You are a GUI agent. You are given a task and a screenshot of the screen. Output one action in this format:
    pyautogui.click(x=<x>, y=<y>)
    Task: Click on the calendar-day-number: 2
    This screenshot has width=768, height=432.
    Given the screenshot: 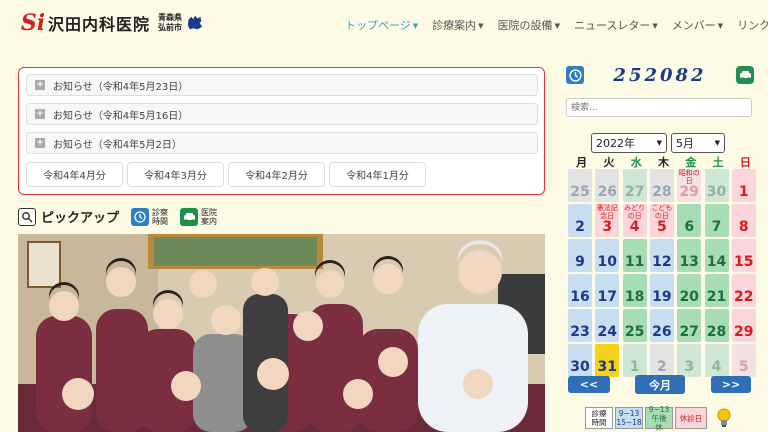 What is the action you would take?
    pyautogui.click(x=662, y=367)
    